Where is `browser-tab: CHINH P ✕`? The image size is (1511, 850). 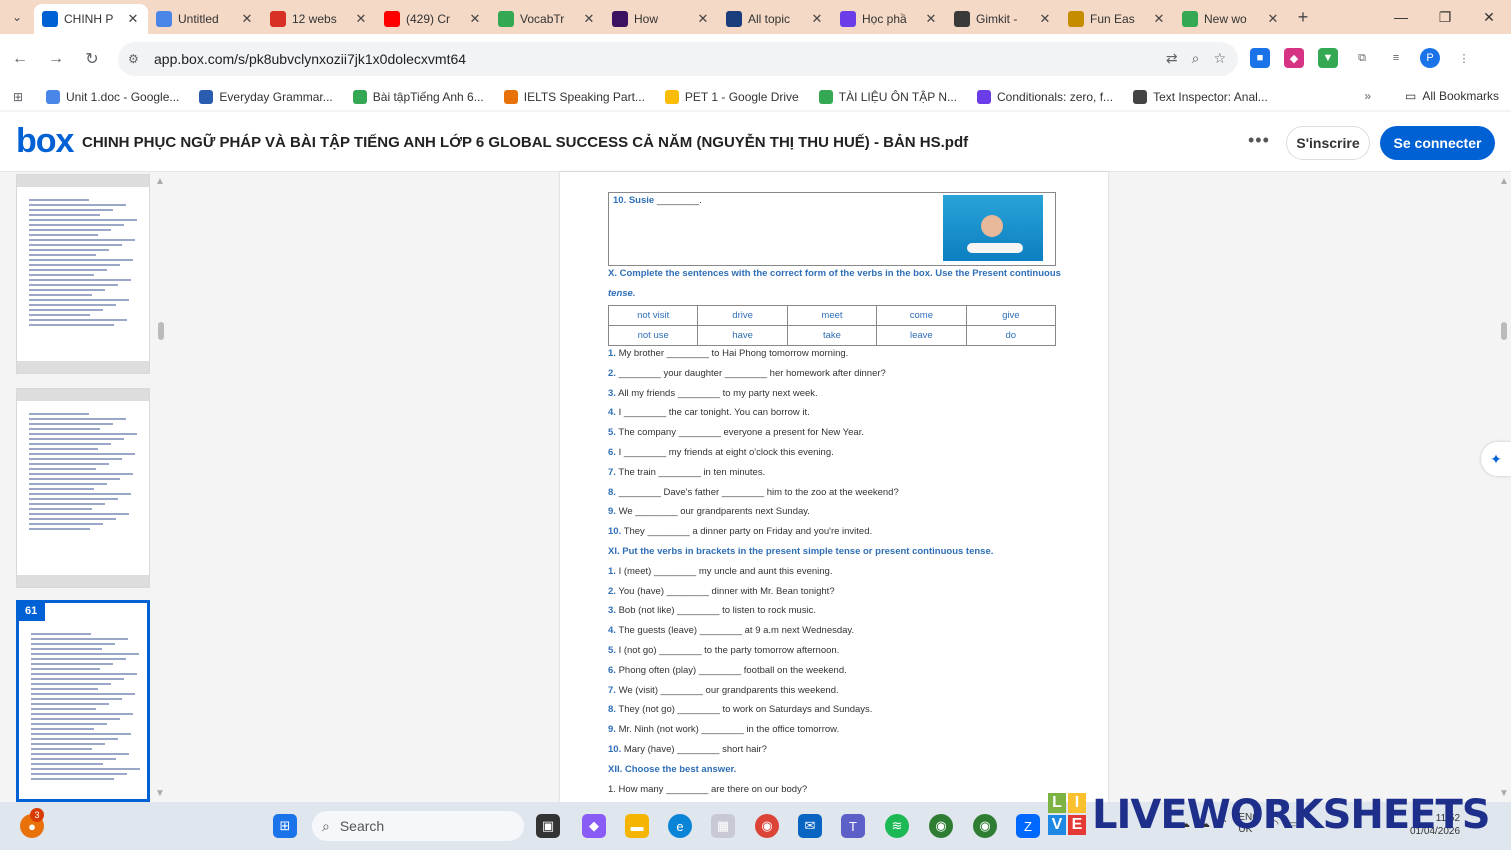 browser-tab: CHINH P ✕ is located at coordinates (91, 19).